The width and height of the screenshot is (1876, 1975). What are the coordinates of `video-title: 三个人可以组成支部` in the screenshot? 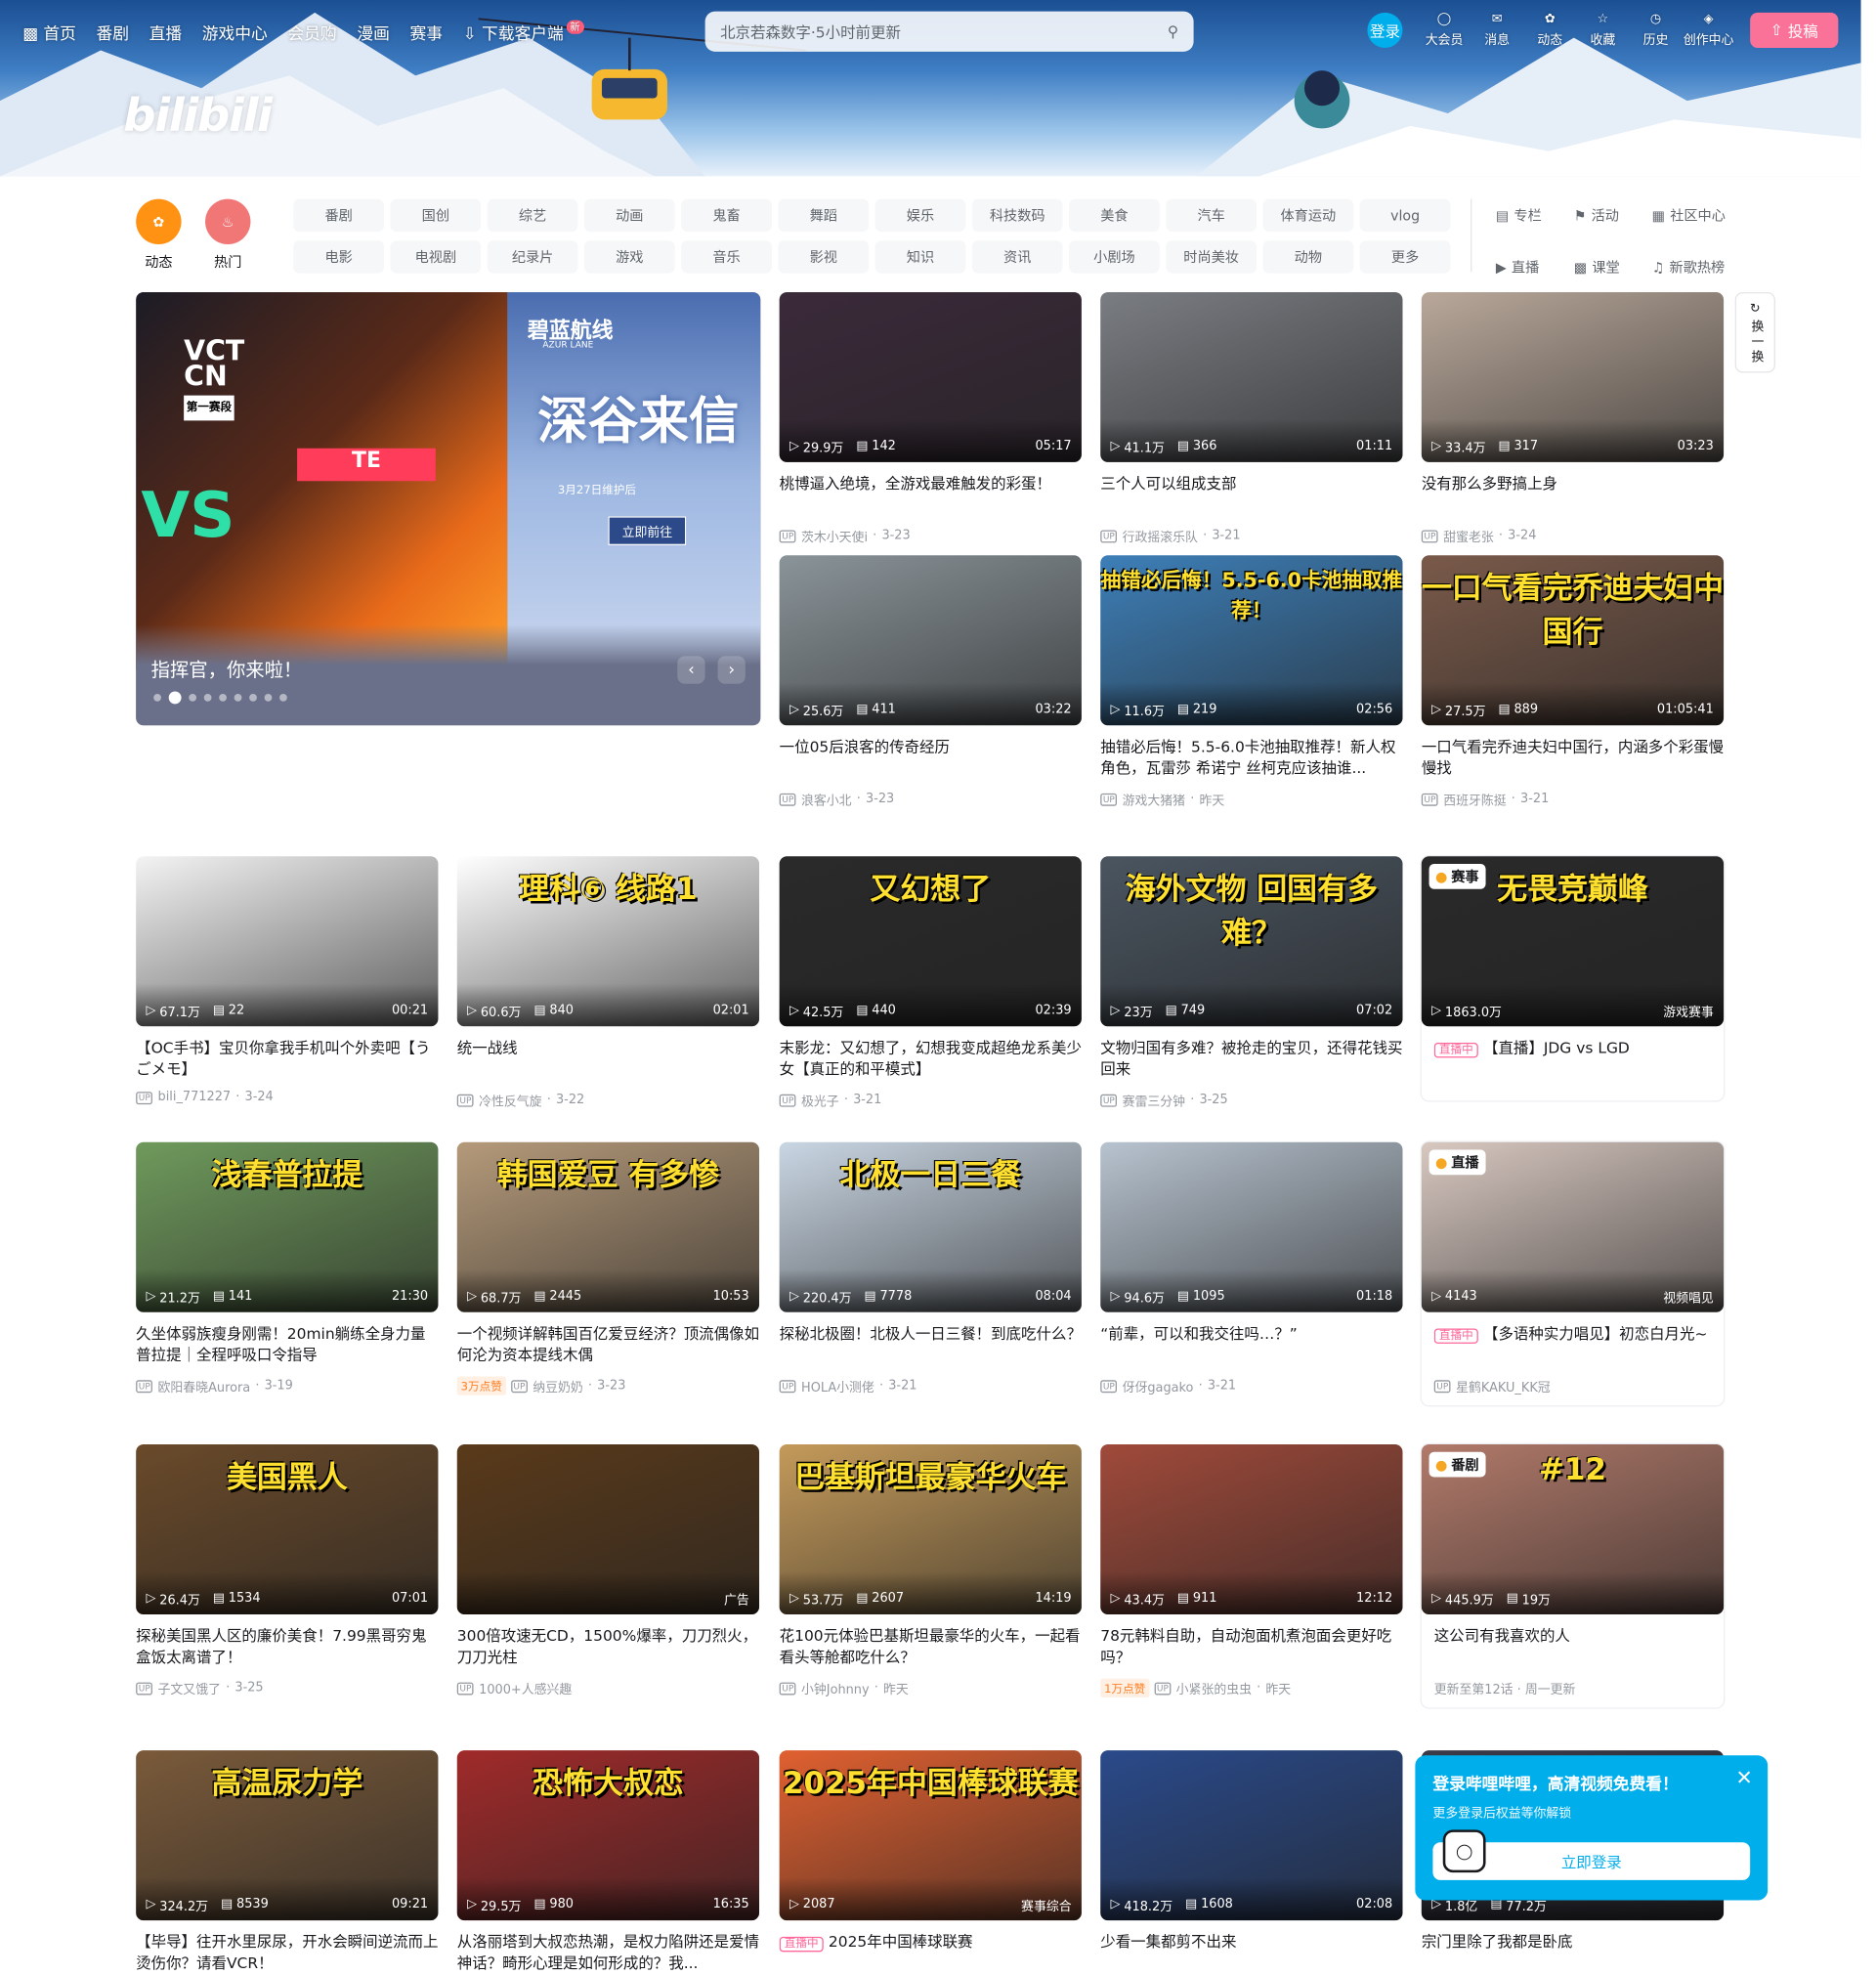 It's located at (1251, 496).